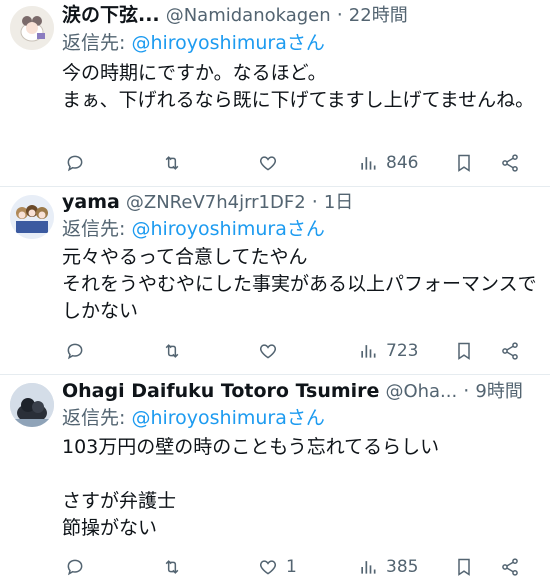  Describe the element at coordinates (298, 86) in the screenshot. I see `tweet-text: 今の時期にですか。なるほど。 まぁ、下げれるなら既に下げてますし上げてませんね。` at that location.